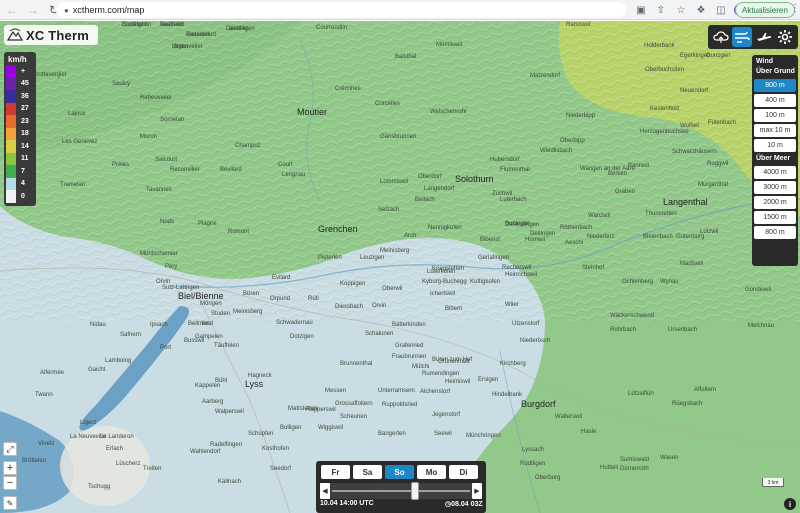 Image resolution: width=800 pixels, height=513 pixels. I want to click on place-label: Ligerz, so click(88, 423).